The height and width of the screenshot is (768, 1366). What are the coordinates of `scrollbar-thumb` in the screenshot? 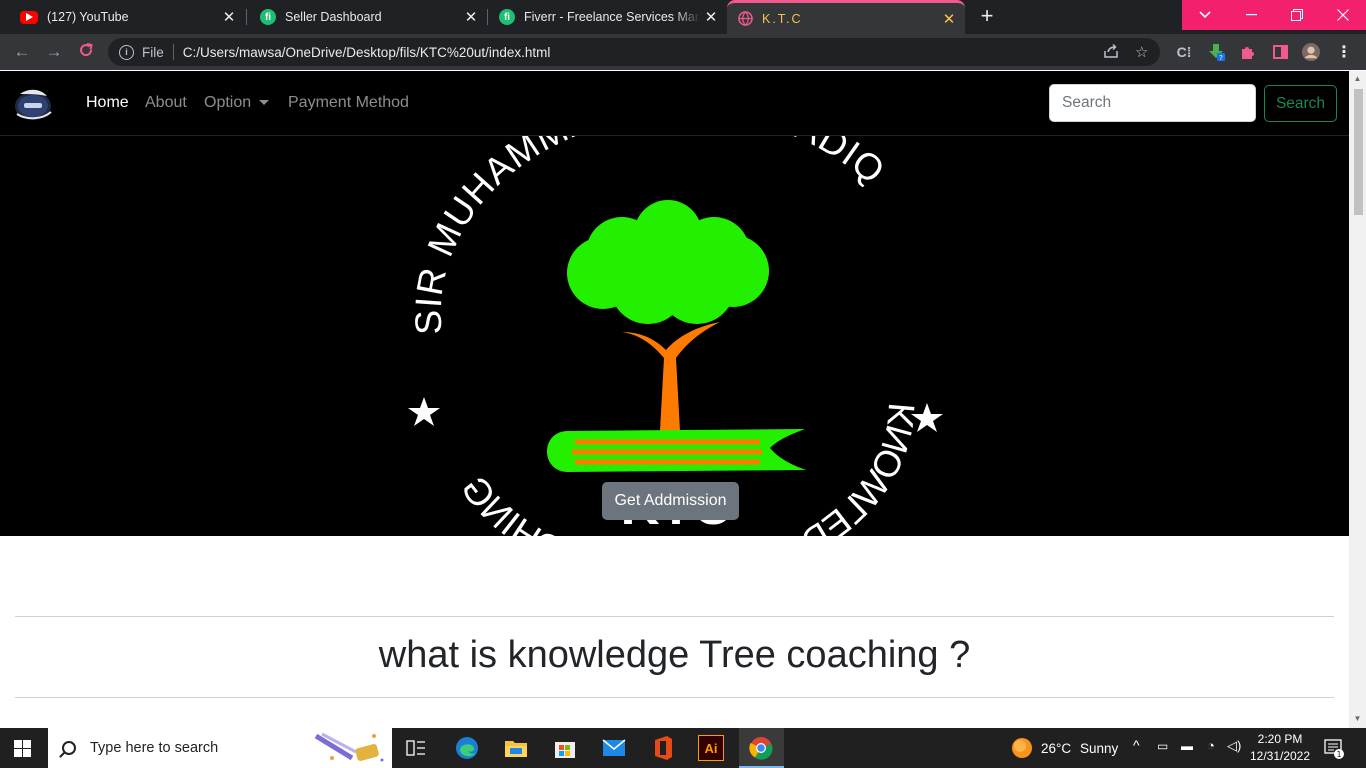 It's located at (1358, 152).